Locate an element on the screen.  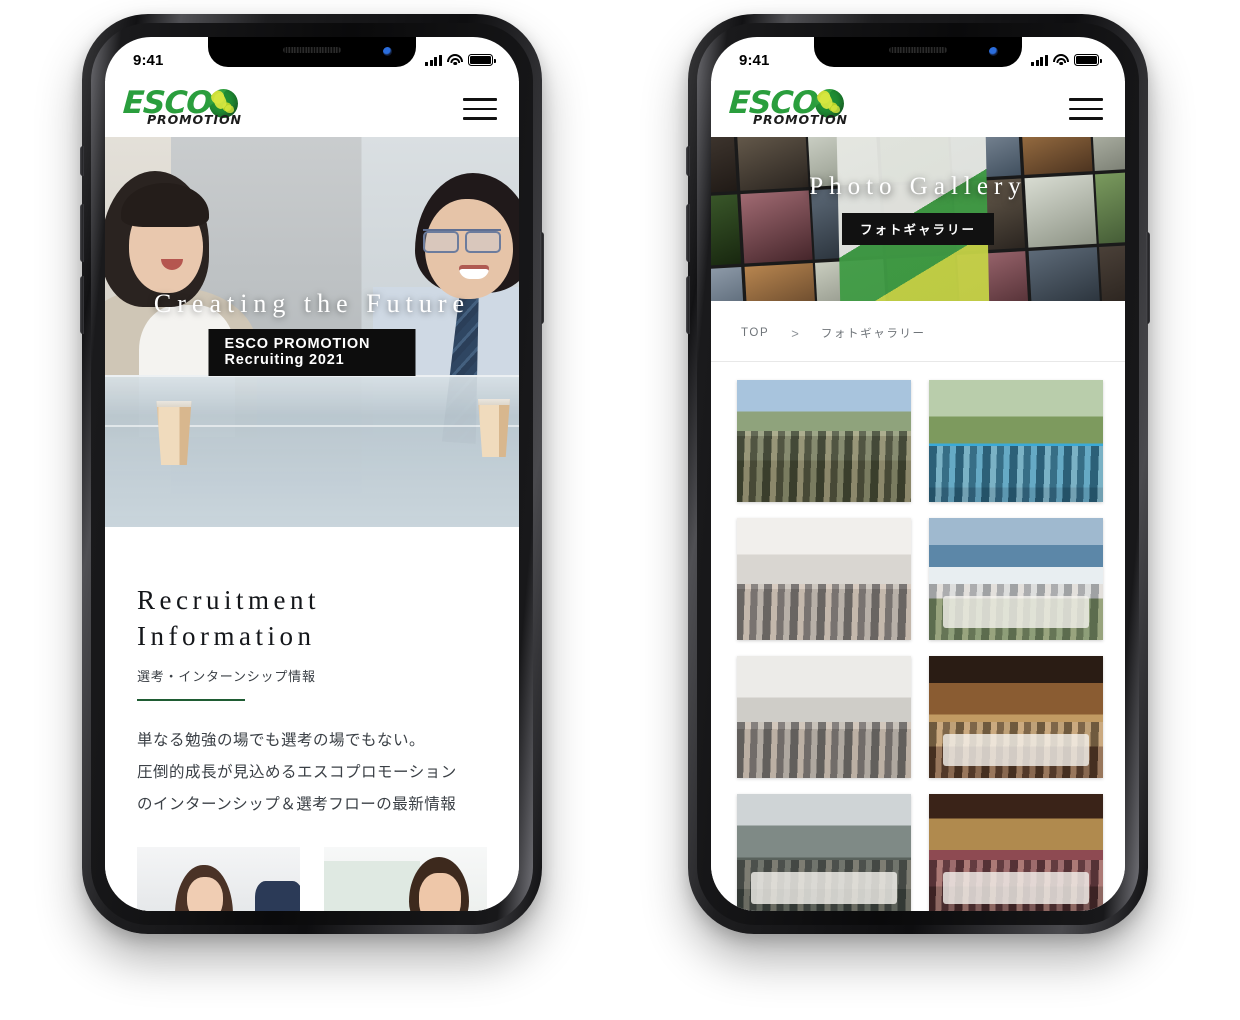
hero-title: Creating the Future is located at coordinates (312, 303).